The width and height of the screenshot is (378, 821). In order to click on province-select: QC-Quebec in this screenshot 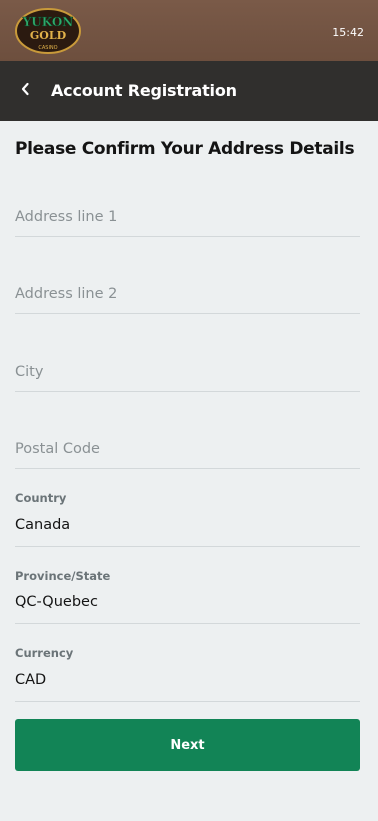, I will do `click(187, 606)`.